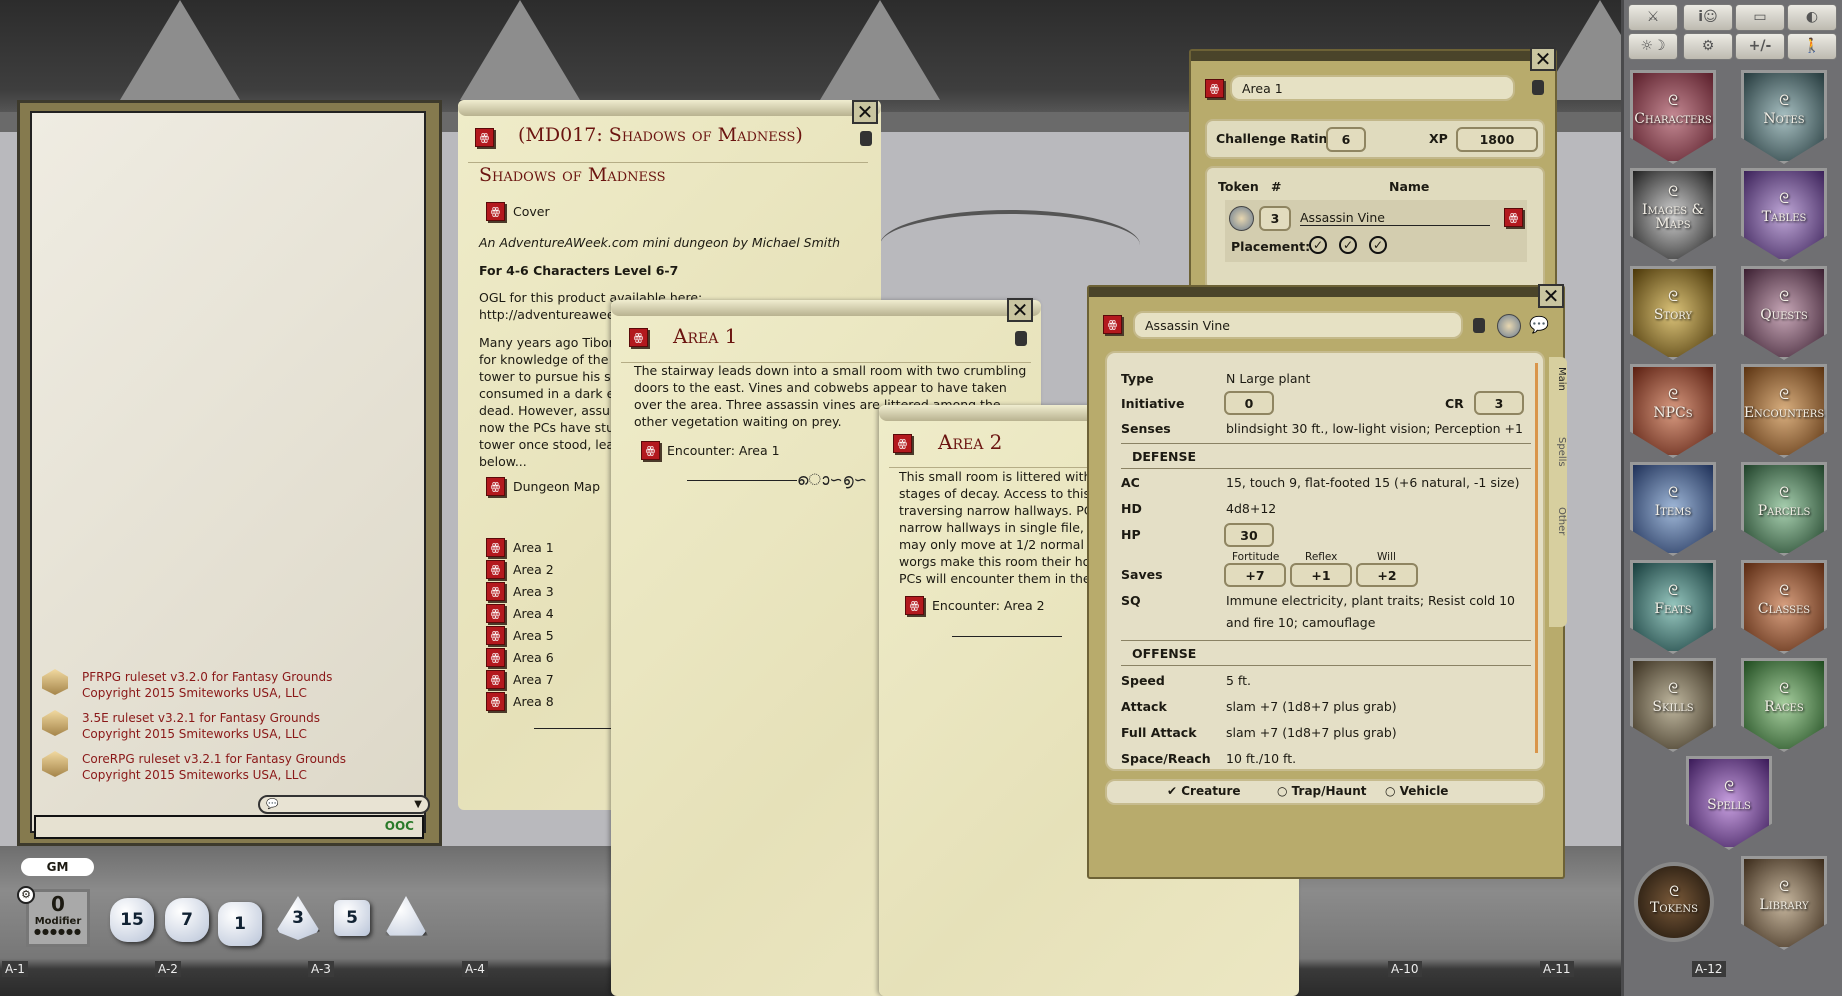 This screenshot has width=1842, height=996. Describe the element at coordinates (15, 969) in the screenshot. I see `hotkey-slot: A-1` at that location.